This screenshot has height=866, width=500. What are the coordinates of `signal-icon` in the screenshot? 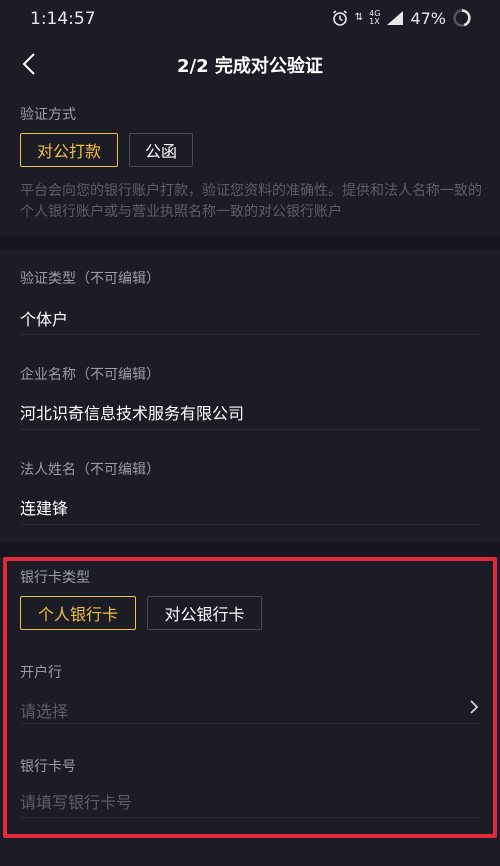 It's located at (395, 18).